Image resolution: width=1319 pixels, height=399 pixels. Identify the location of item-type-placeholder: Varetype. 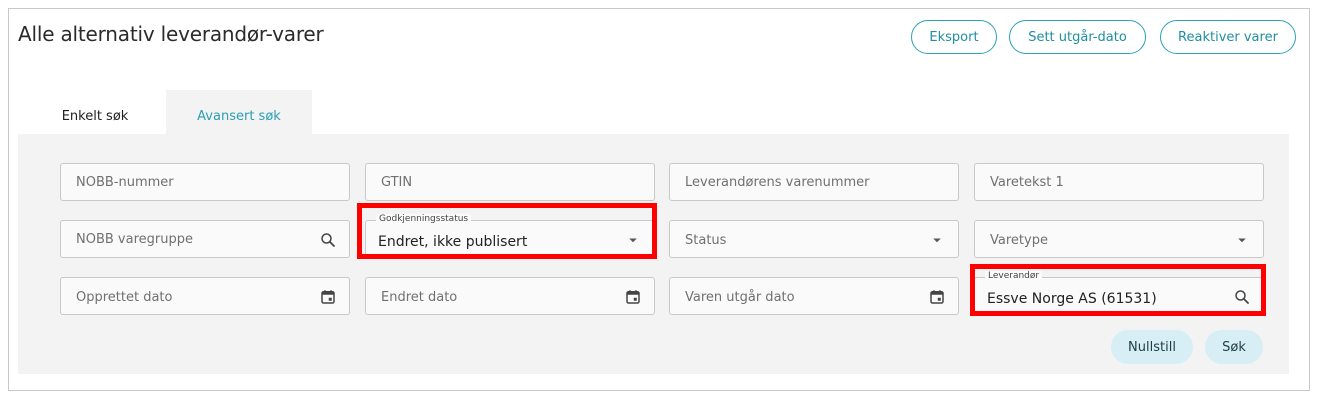
(1019, 240).